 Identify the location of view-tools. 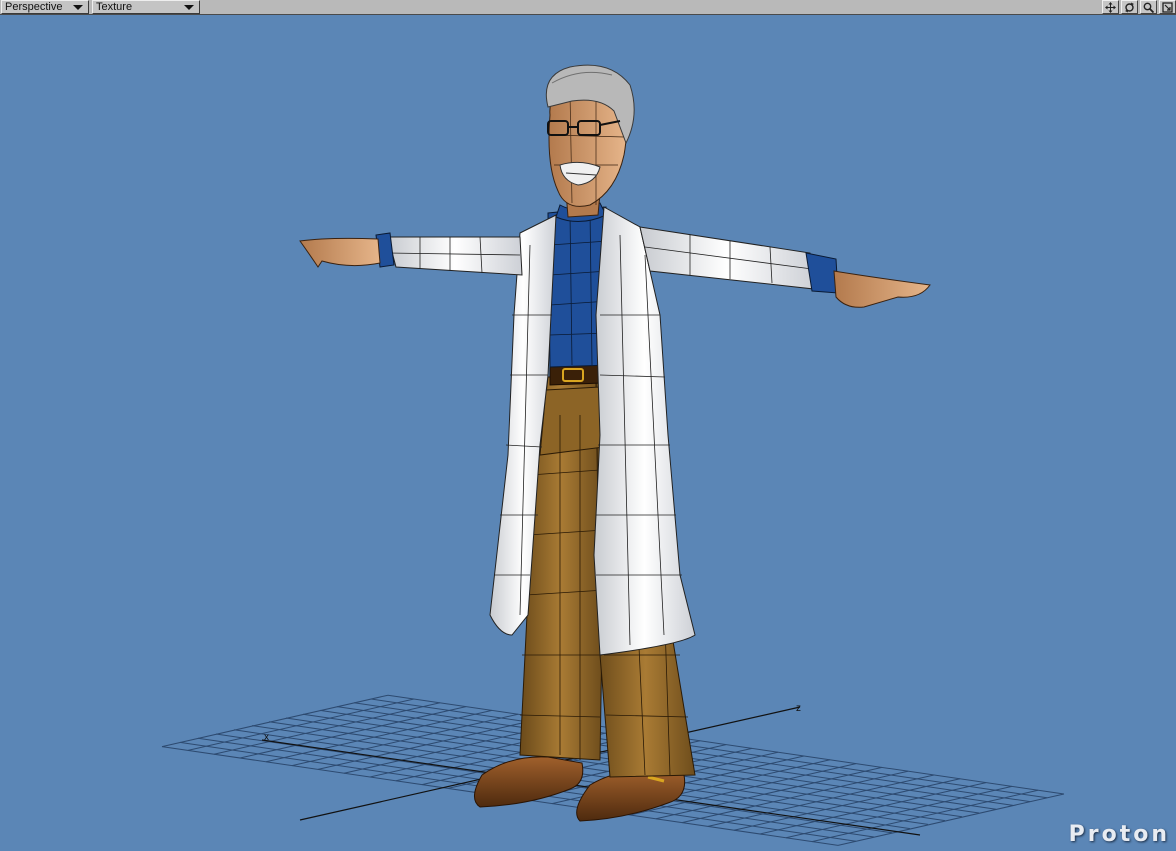
(1138, 7).